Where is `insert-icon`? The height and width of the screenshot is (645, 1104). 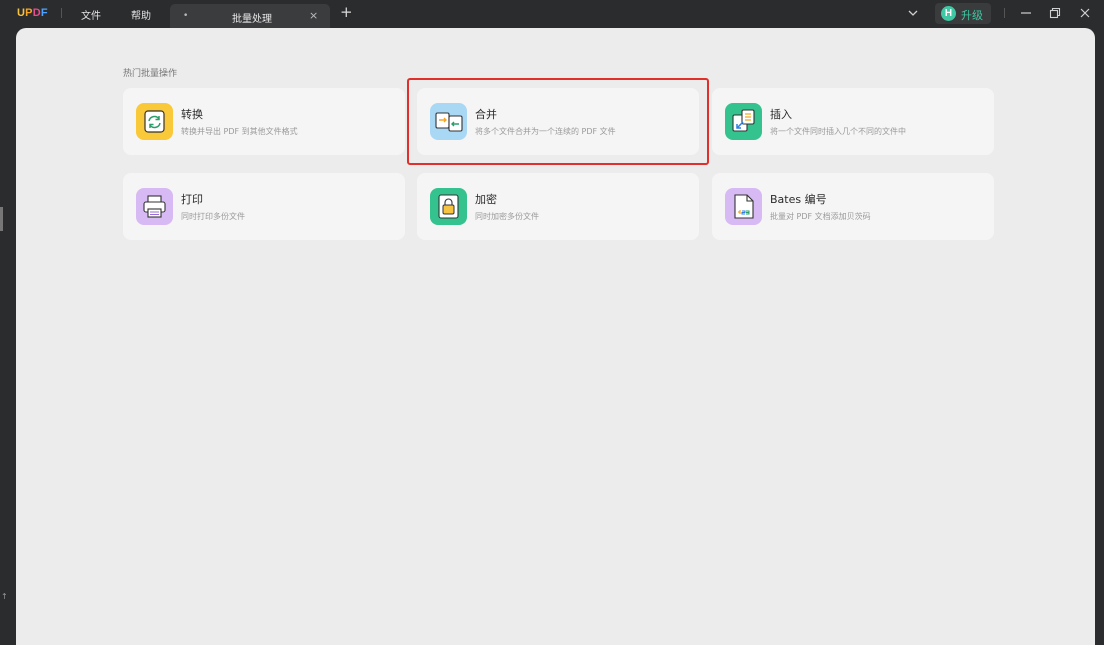 insert-icon is located at coordinates (743, 121).